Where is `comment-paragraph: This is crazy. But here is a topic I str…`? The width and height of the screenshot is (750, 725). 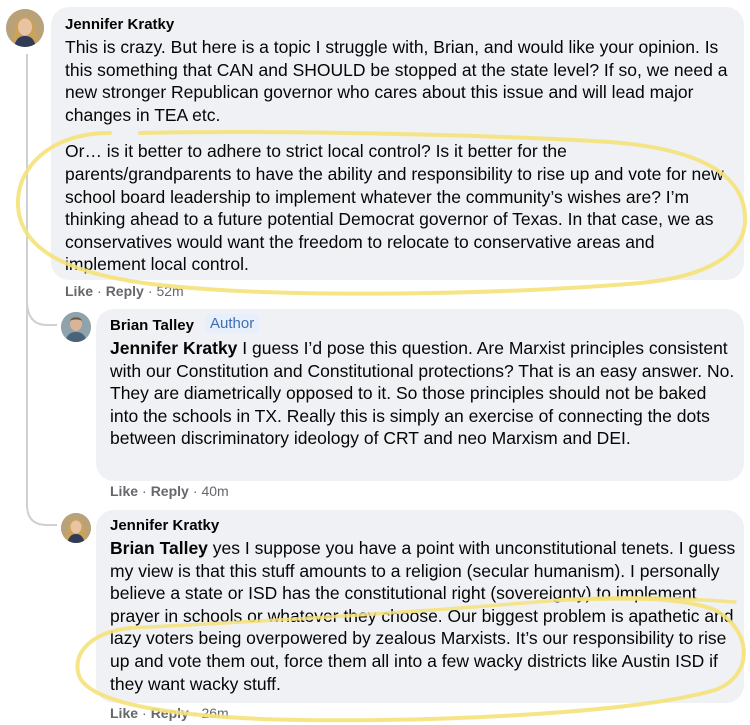 comment-paragraph: This is crazy. But here is a topic I str… is located at coordinates (396, 81).